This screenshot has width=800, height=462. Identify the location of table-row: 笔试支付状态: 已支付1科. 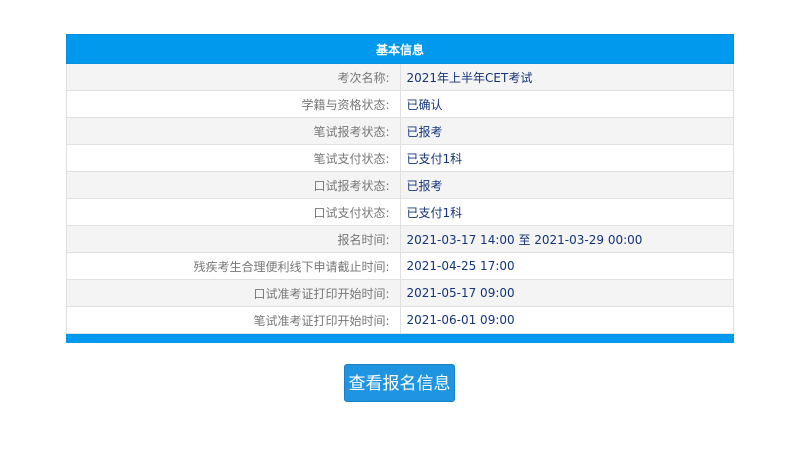
(400, 158).